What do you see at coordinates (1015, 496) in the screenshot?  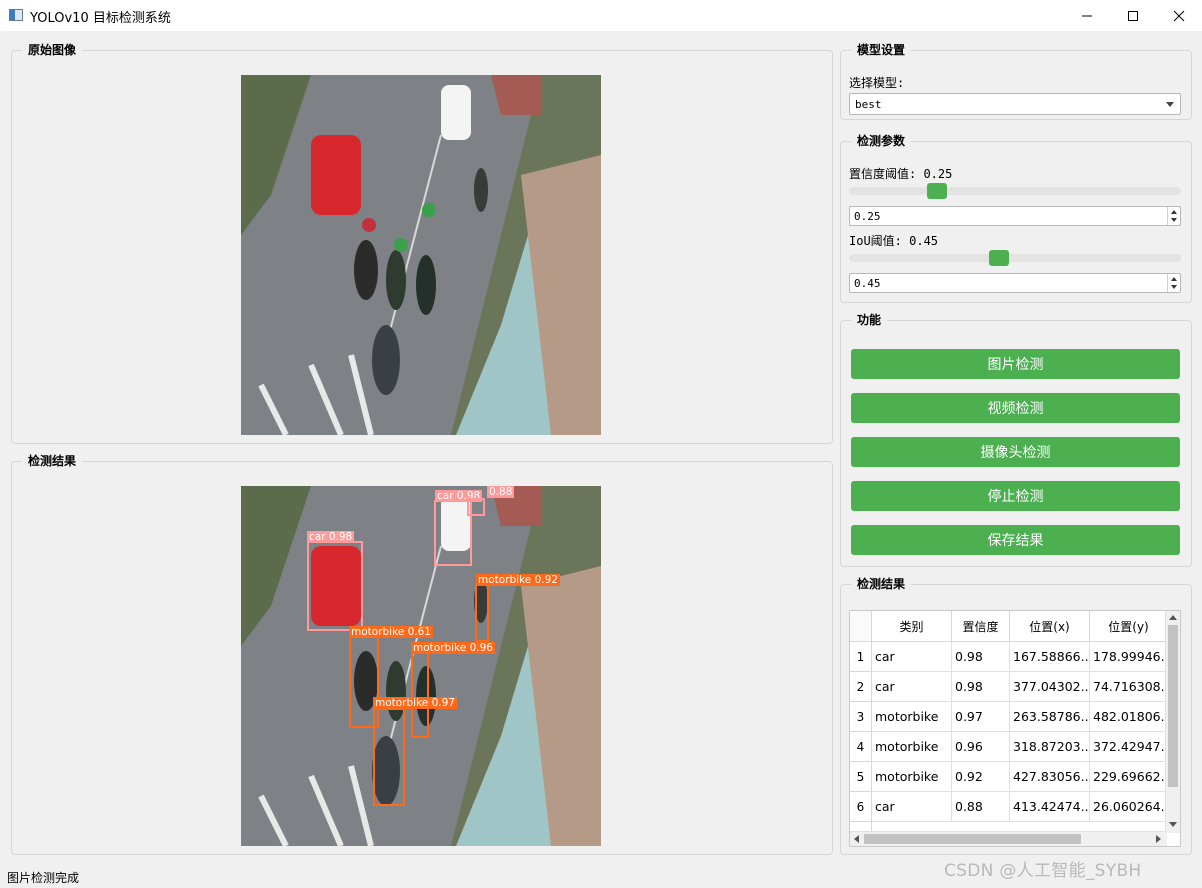 I see `stop-detect-button: 停止检测` at bounding box center [1015, 496].